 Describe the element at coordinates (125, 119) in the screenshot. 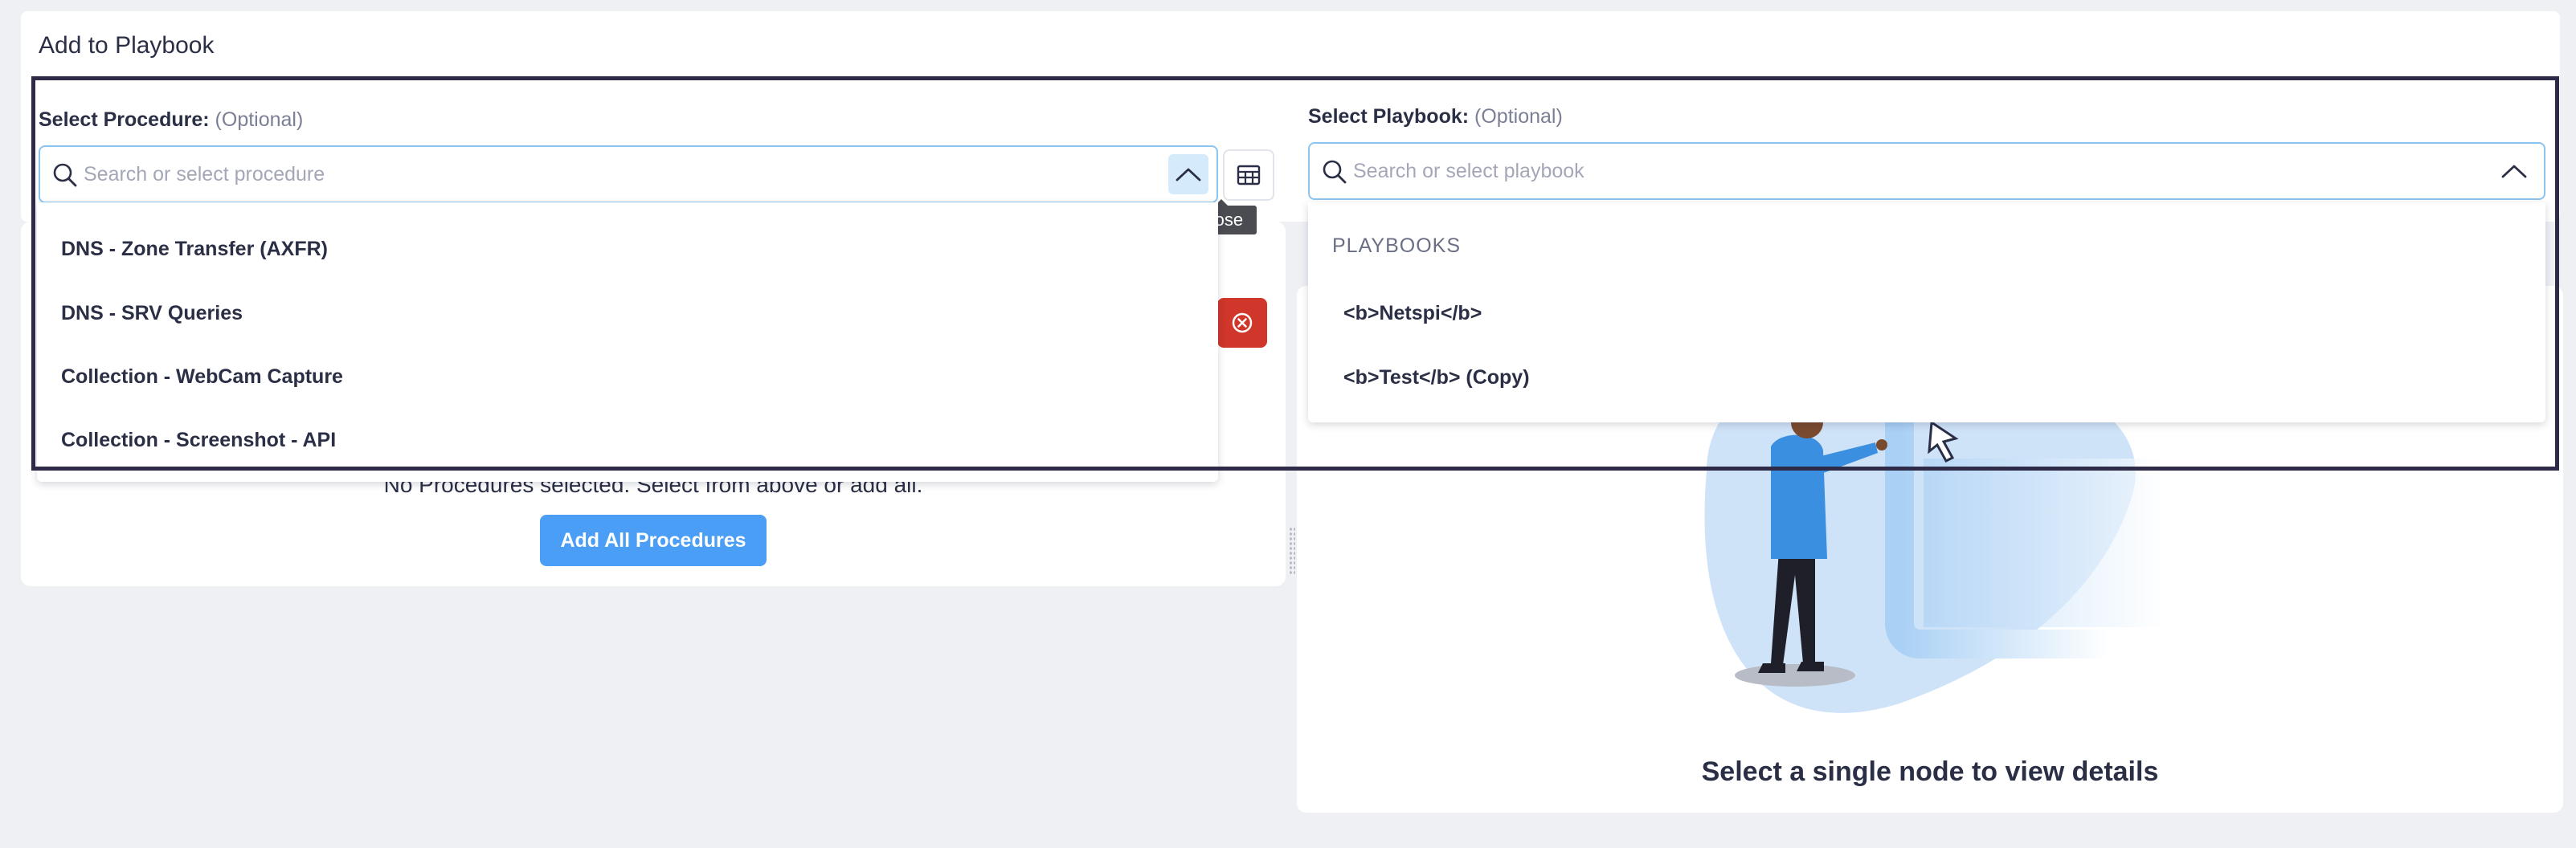

I see `procedure-label-text: Select Procedure:` at that location.